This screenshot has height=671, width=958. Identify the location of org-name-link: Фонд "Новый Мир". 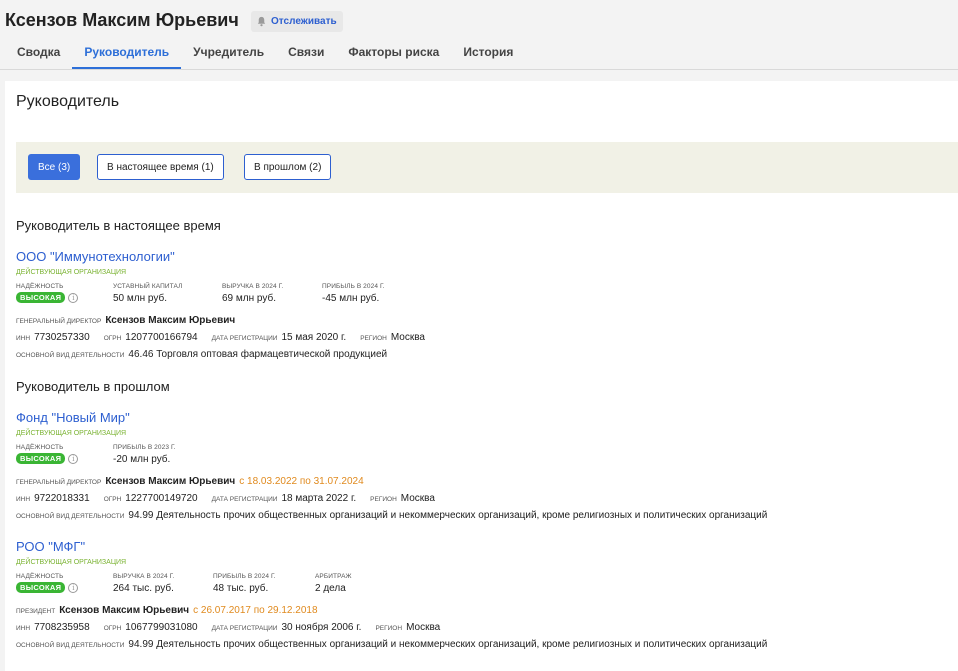
(73, 417).